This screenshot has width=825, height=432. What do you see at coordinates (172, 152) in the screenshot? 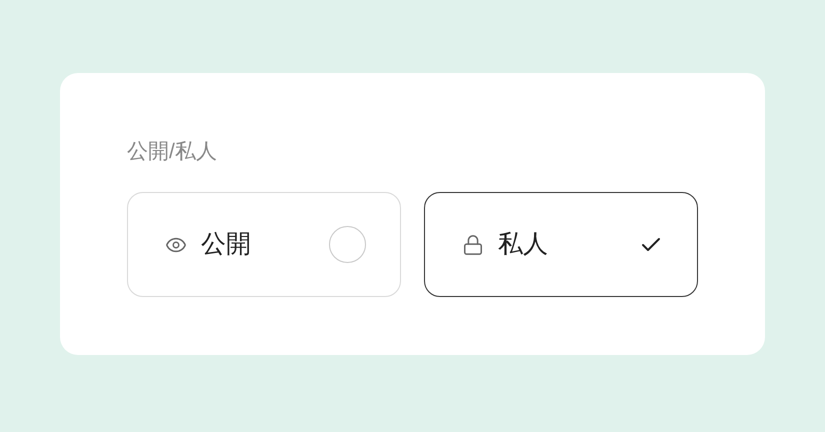
I see `field-label: 公開/私人` at bounding box center [172, 152].